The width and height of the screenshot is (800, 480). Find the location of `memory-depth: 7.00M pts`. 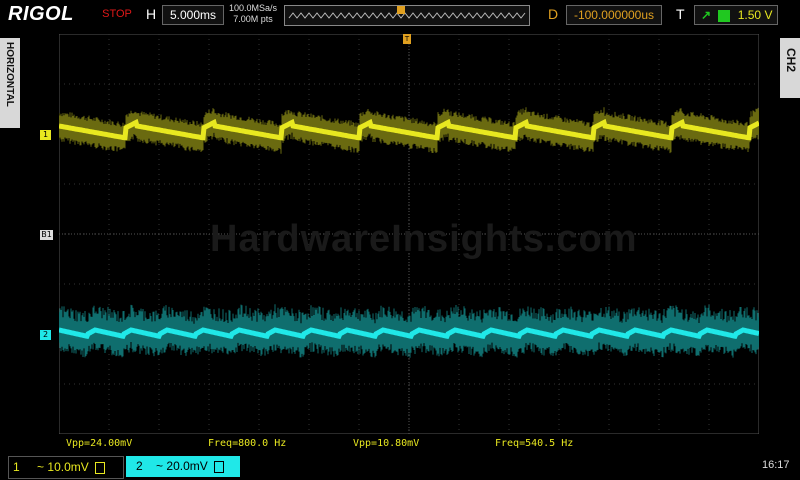

memory-depth: 7.00M pts is located at coordinates (253, 19).